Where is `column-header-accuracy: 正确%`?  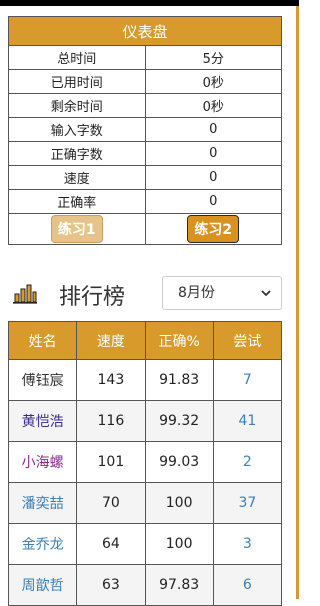
column-header-accuracy: 正确% is located at coordinates (179, 340).